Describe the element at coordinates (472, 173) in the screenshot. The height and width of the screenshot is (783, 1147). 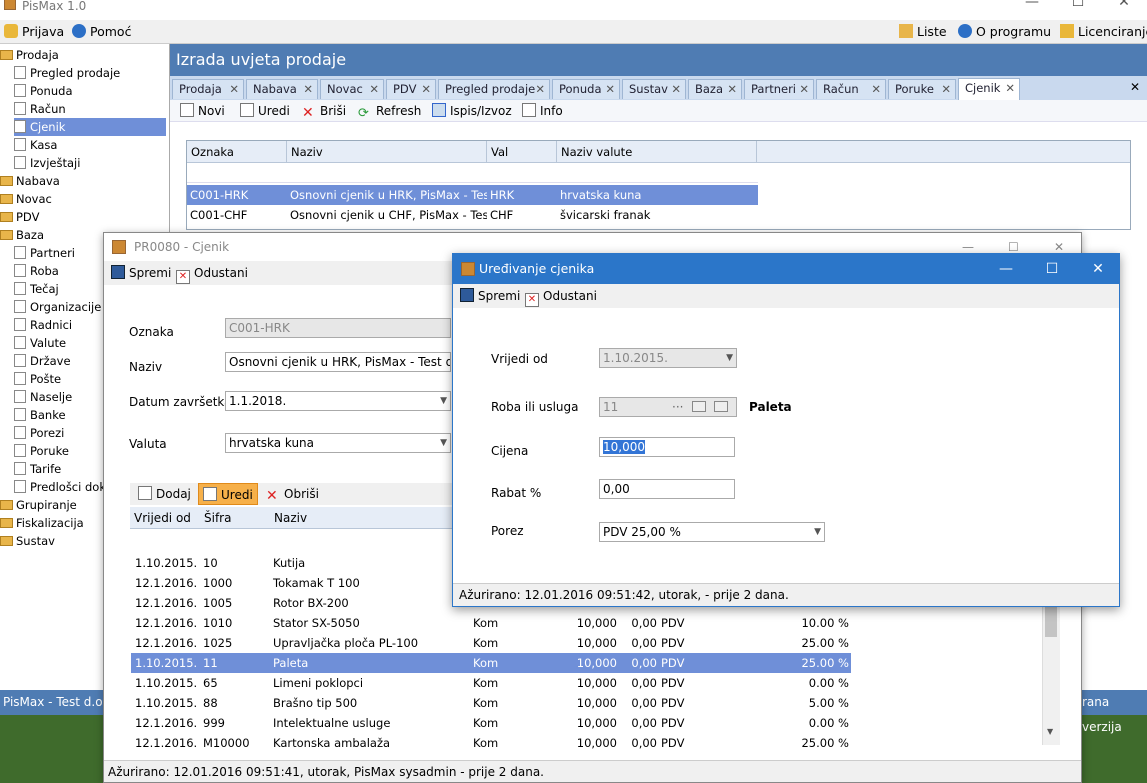
I see `filter-row` at that location.